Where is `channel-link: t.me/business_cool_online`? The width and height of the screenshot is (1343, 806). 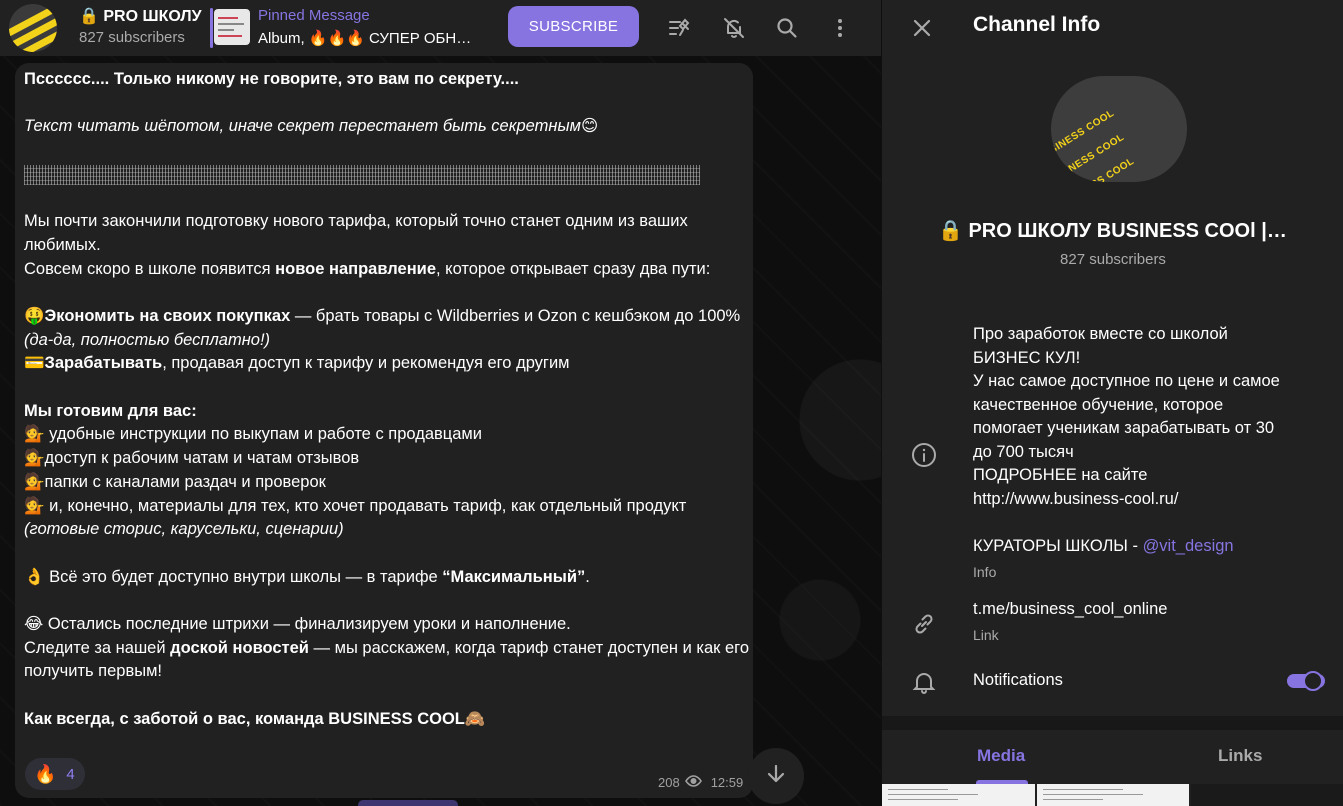
channel-link: t.me/business_cool_online is located at coordinates (1070, 609).